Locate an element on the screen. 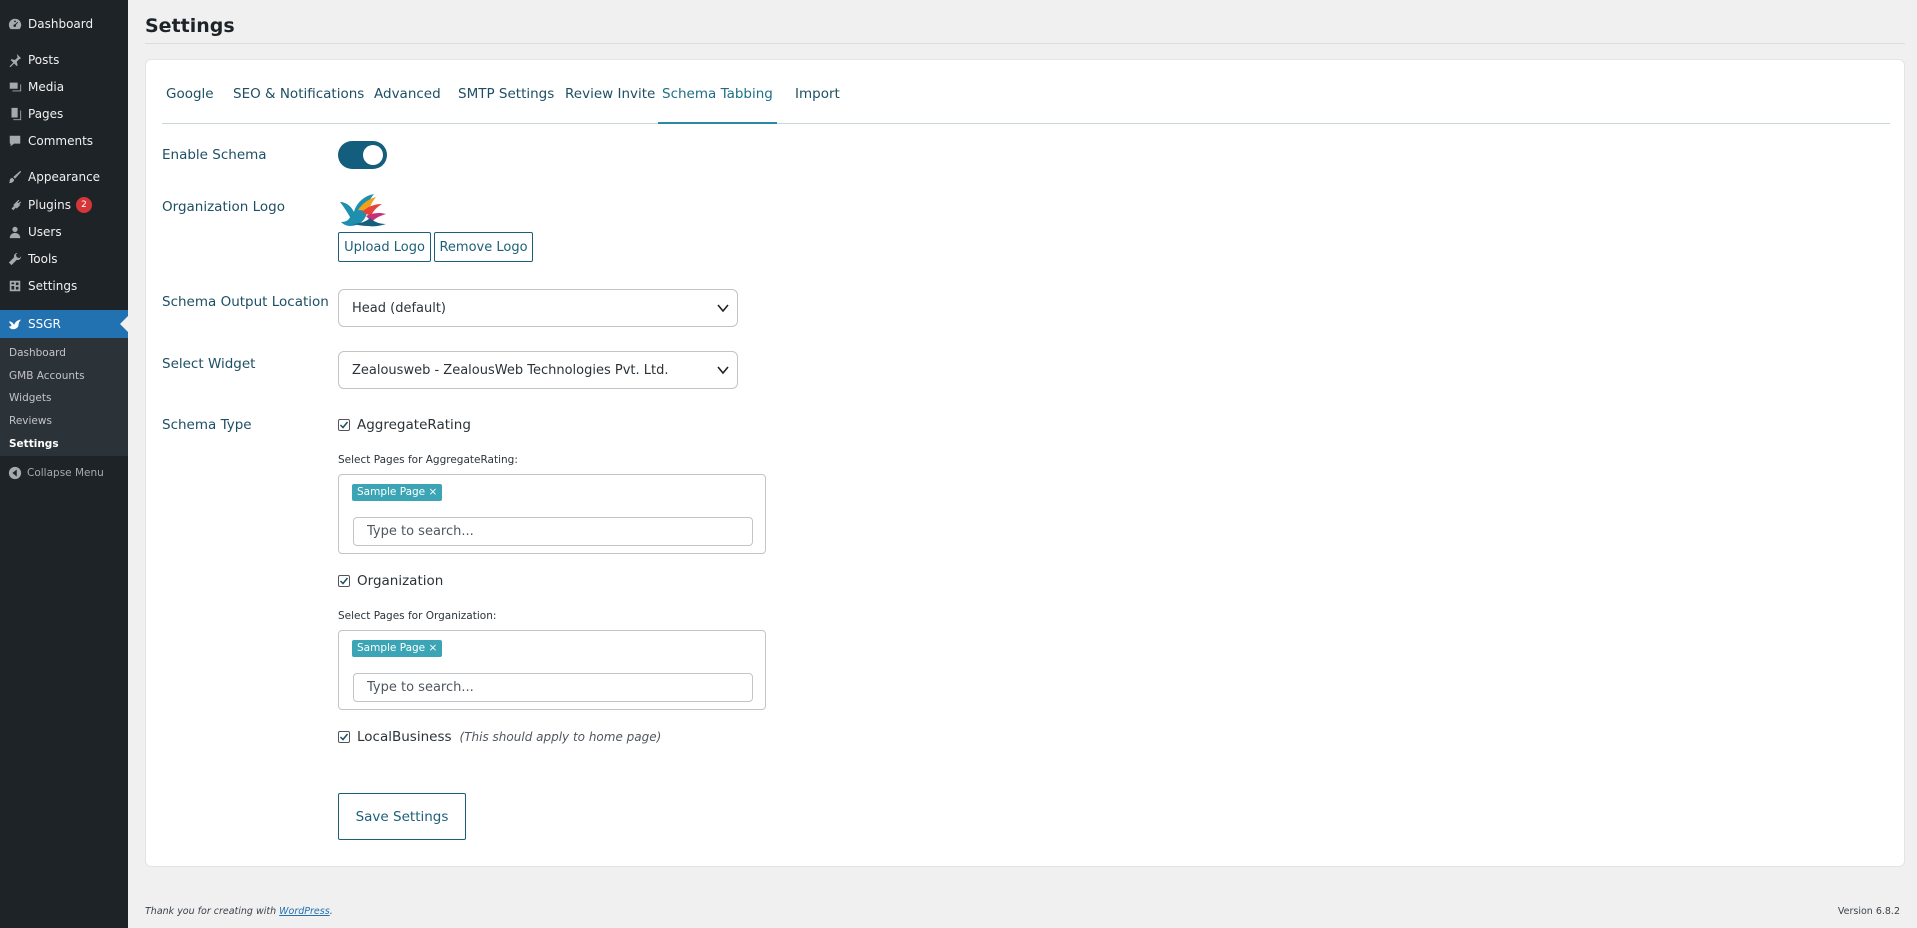 This screenshot has width=1917, height=928. submenu-item-widgets: Widgets is located at coordinates (30, 398).